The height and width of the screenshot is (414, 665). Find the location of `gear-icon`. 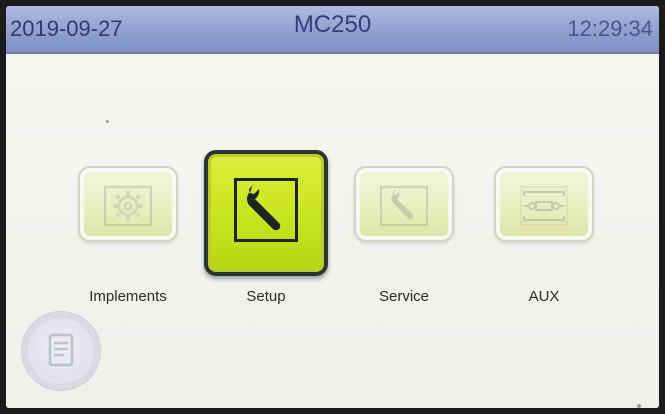

gear-icon is located at coordinates (128, 206).